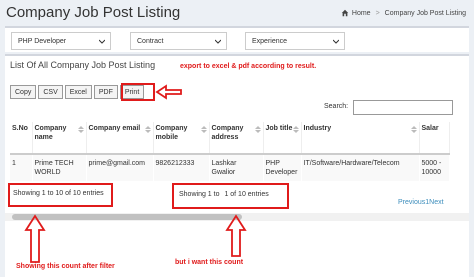  I want to click on breadcrumb-home-link: Home, so click(361, 13).